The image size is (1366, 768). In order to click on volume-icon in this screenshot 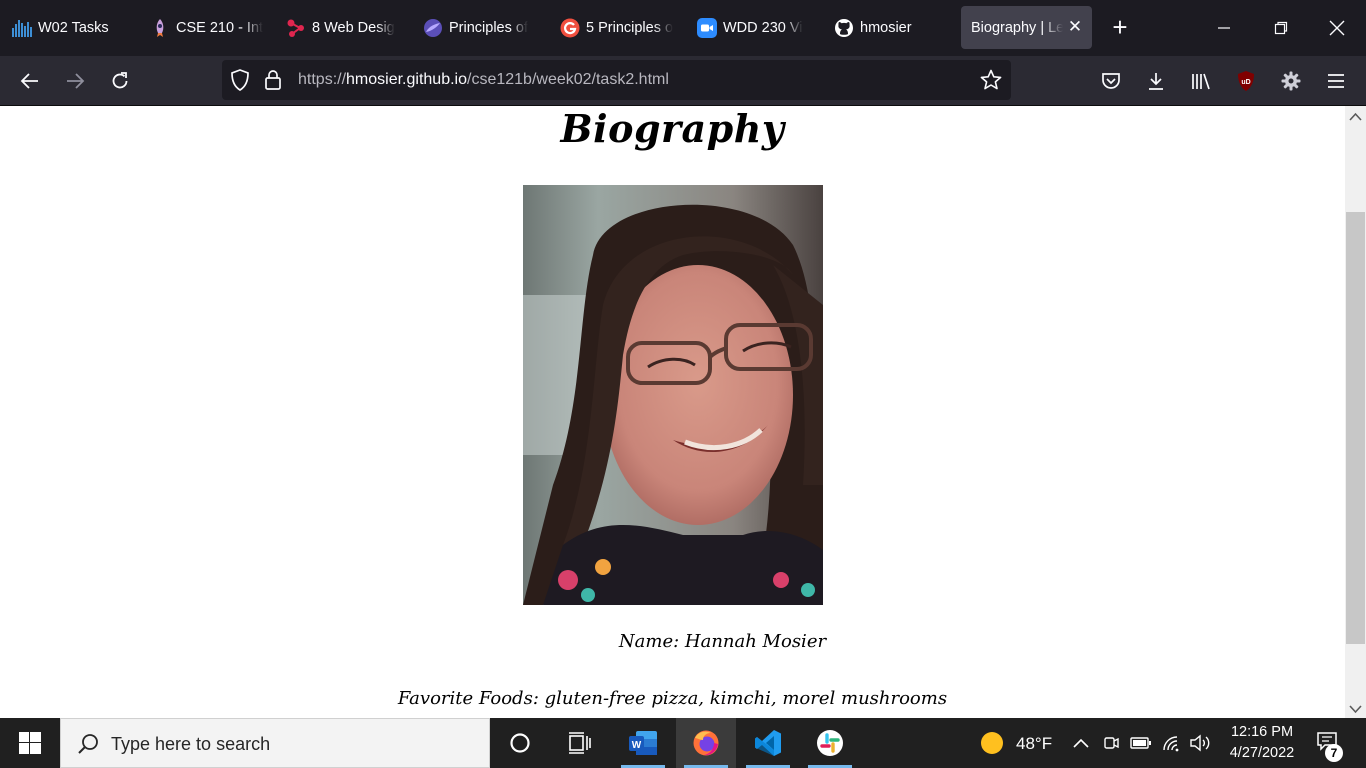, I will do `click(1200, 743)`.